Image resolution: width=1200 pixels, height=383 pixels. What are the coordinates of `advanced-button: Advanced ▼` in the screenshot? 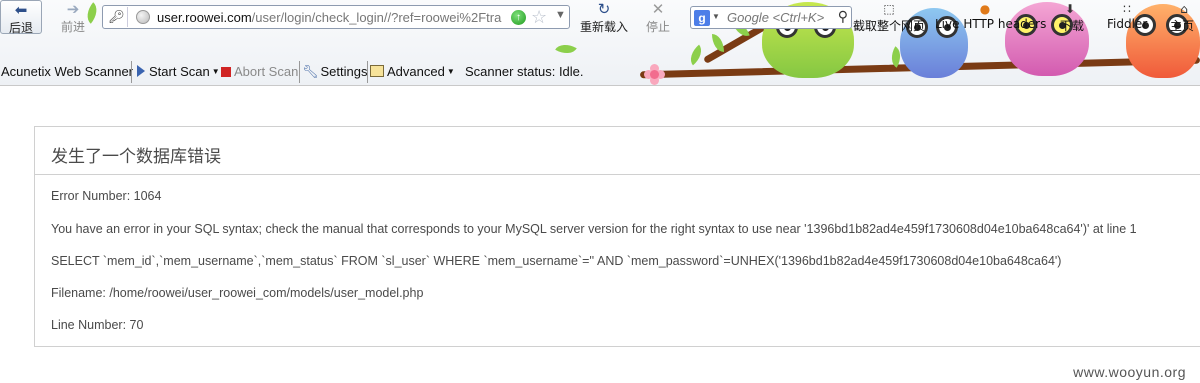 It's located at (412, 71).